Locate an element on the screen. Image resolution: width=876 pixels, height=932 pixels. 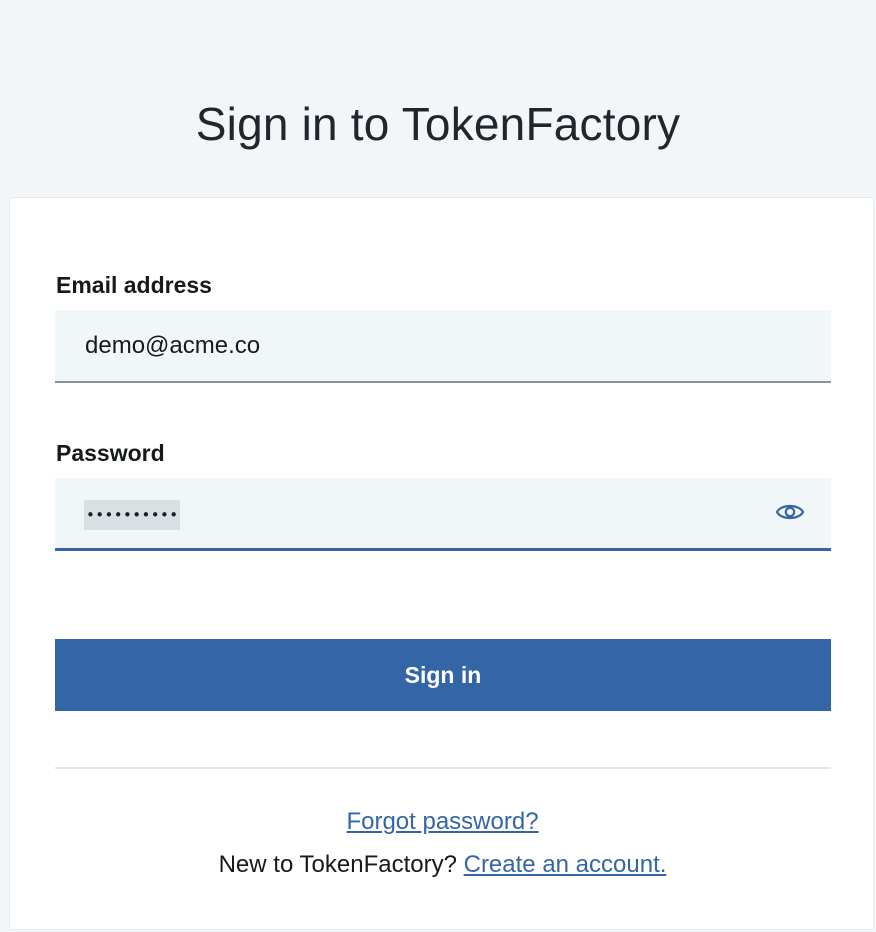
create-account-link: Create an account. is located at coordinates (565, 864).